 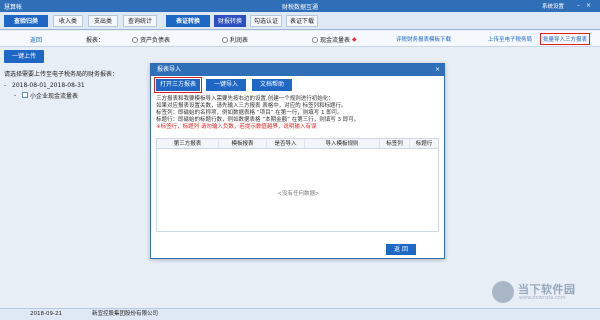 I want to click on tab-financial-report-convert: 财报转换, so click(x=230, y=21).